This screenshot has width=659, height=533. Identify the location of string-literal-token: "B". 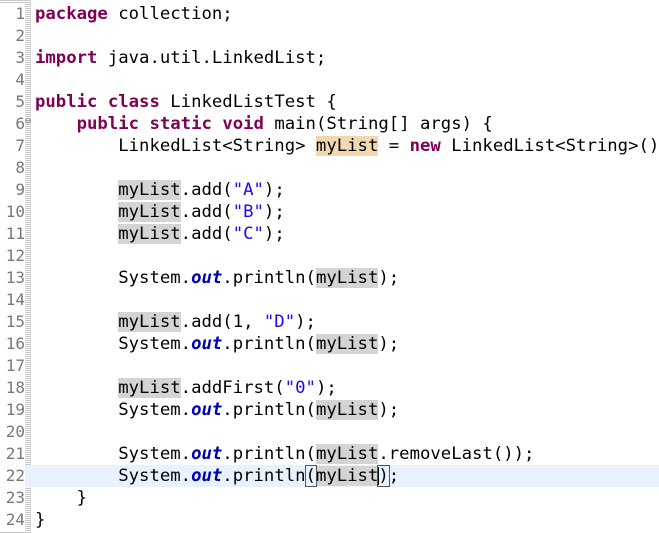
(248, 212).